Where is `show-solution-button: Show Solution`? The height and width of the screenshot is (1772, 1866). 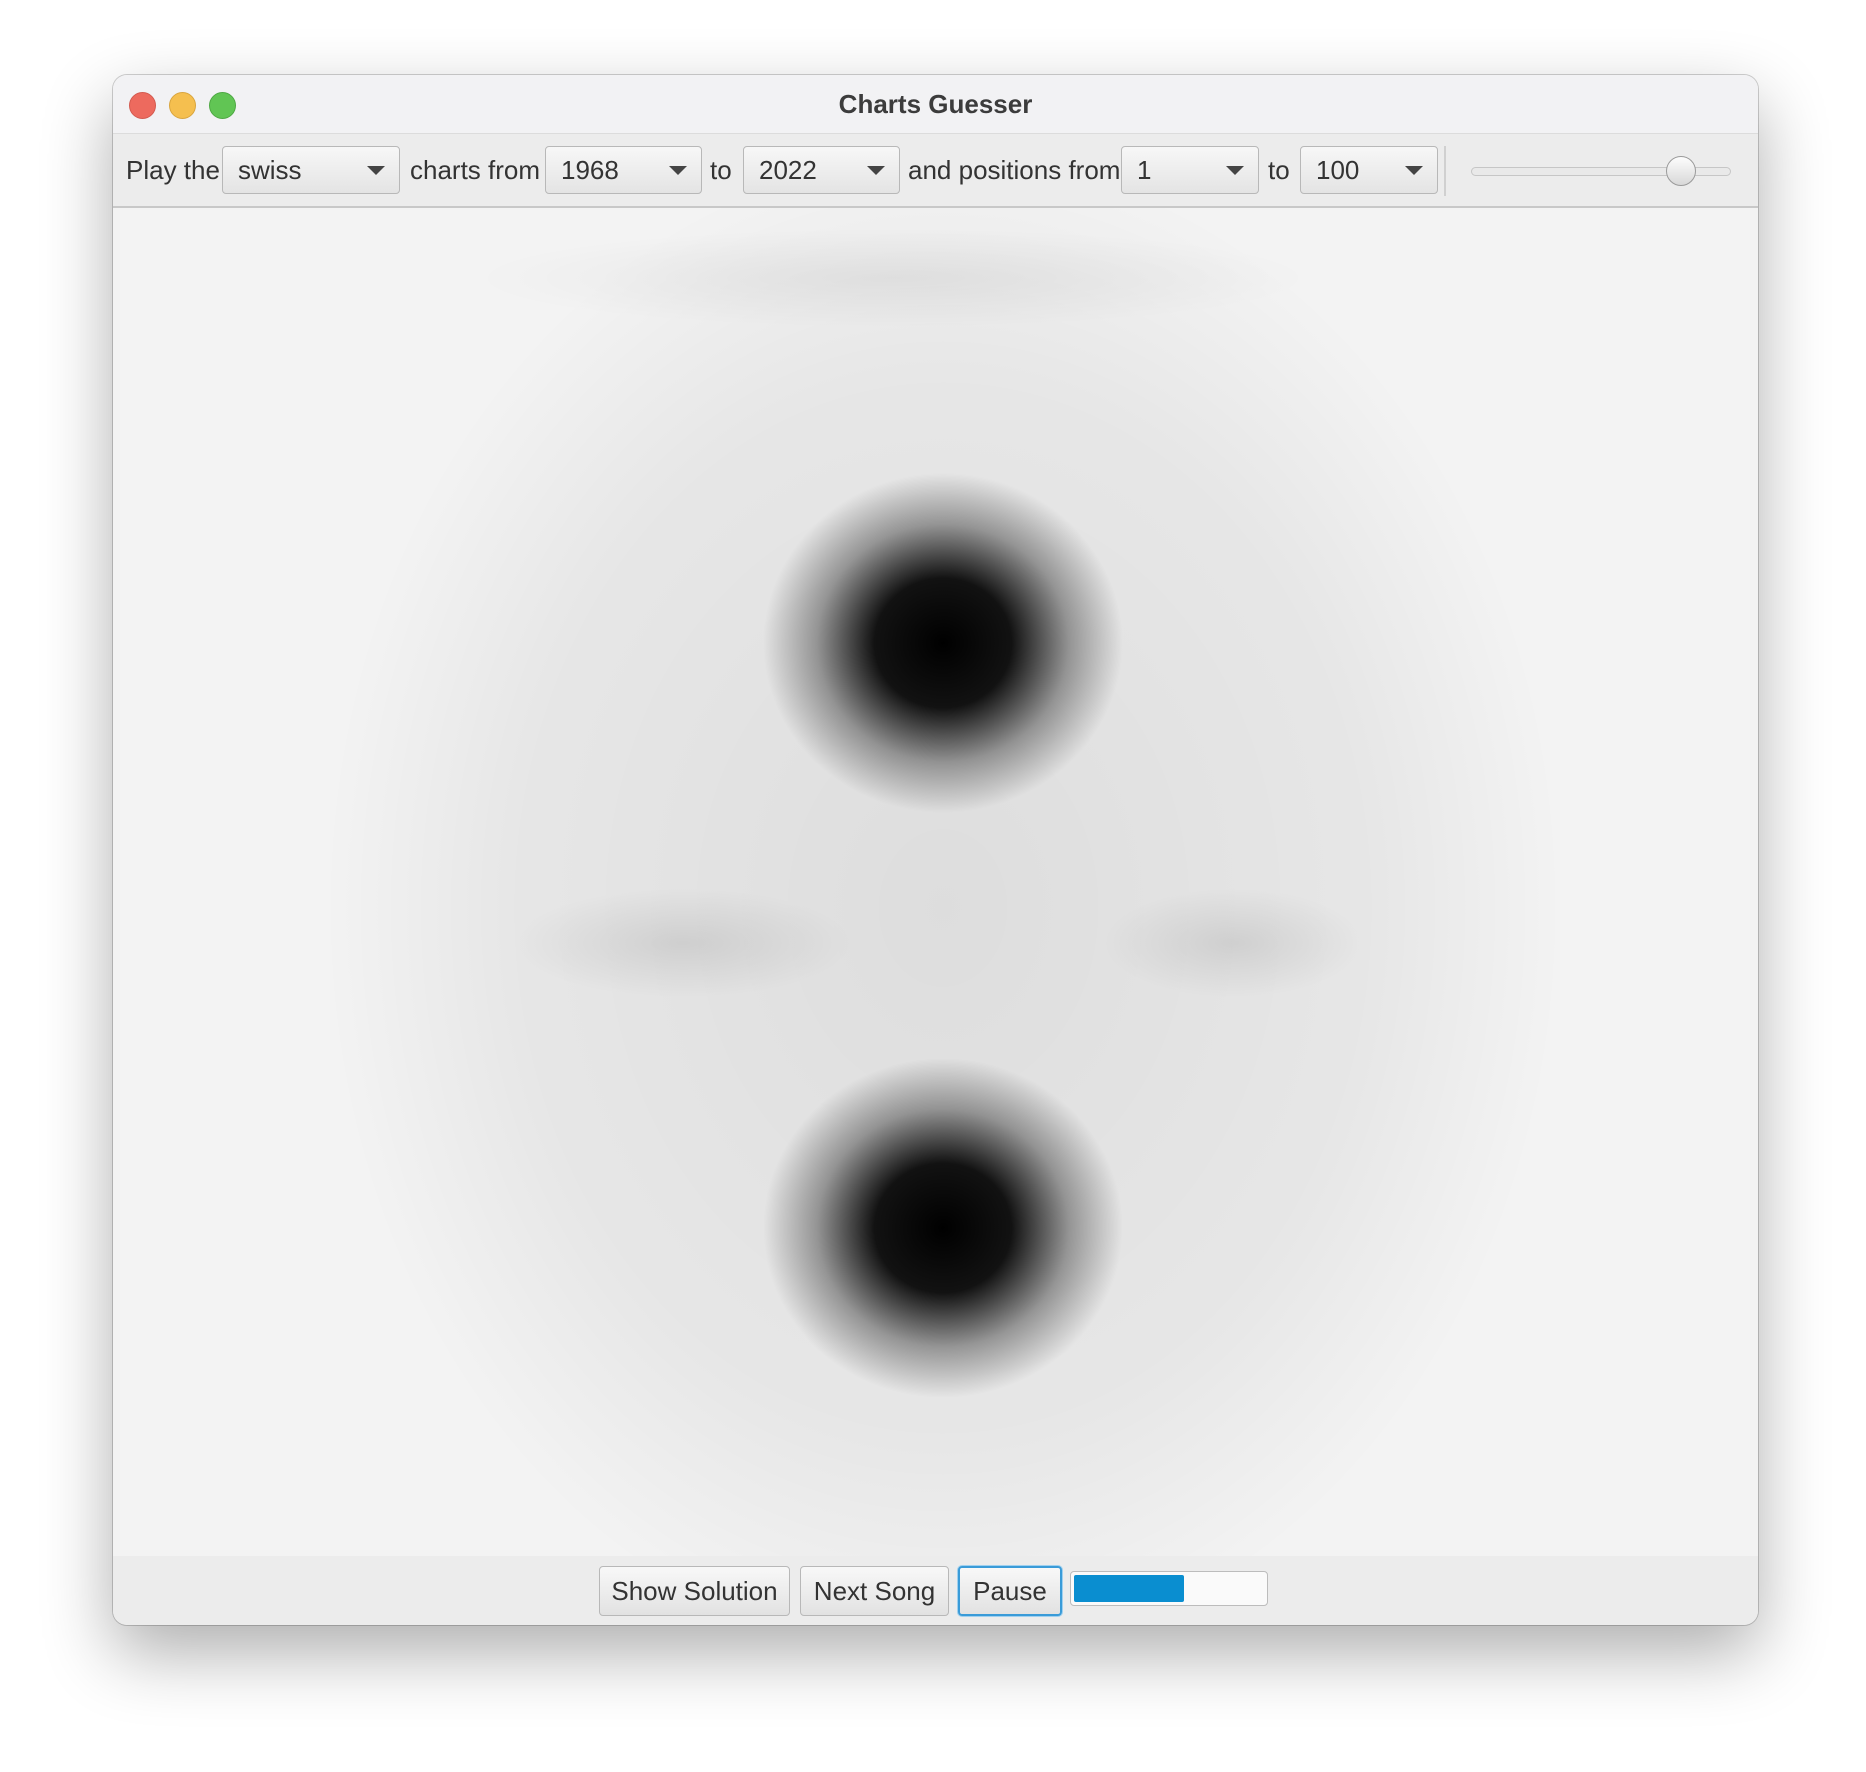
show-solution-button: Show Solution is located at coordinates (694, 1591).